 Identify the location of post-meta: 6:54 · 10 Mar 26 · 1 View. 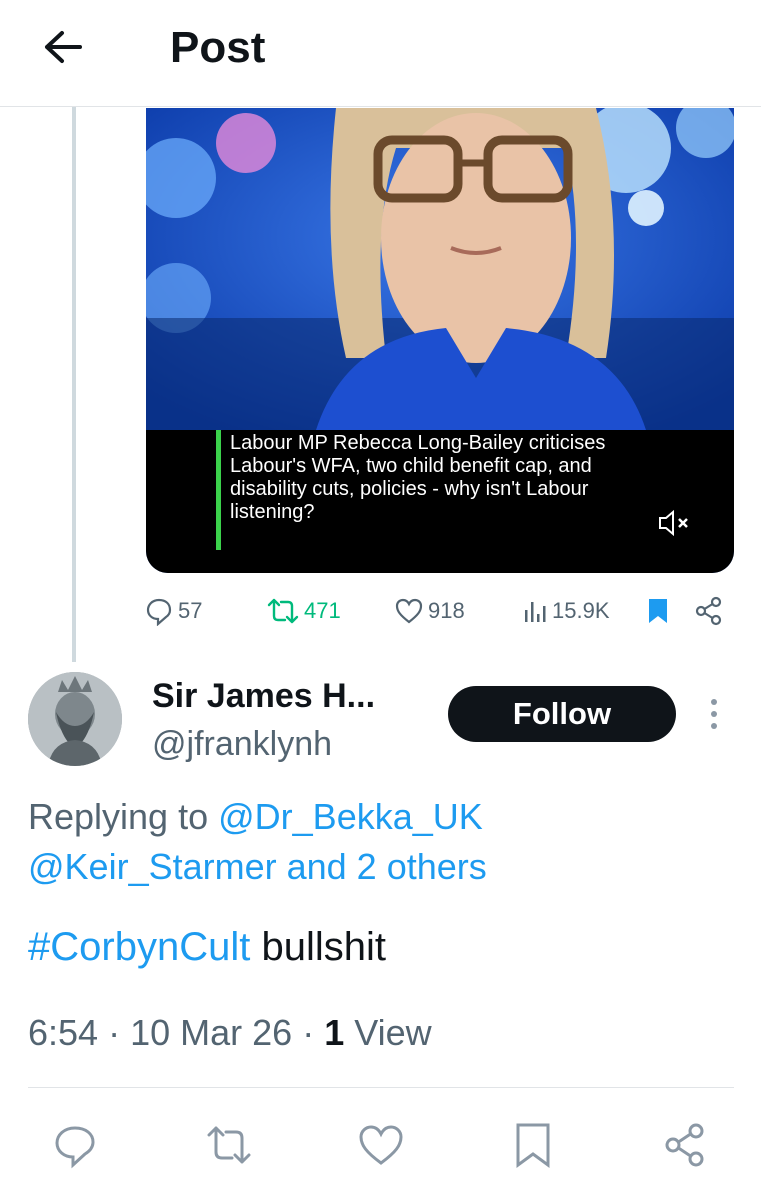
(378, 1033).